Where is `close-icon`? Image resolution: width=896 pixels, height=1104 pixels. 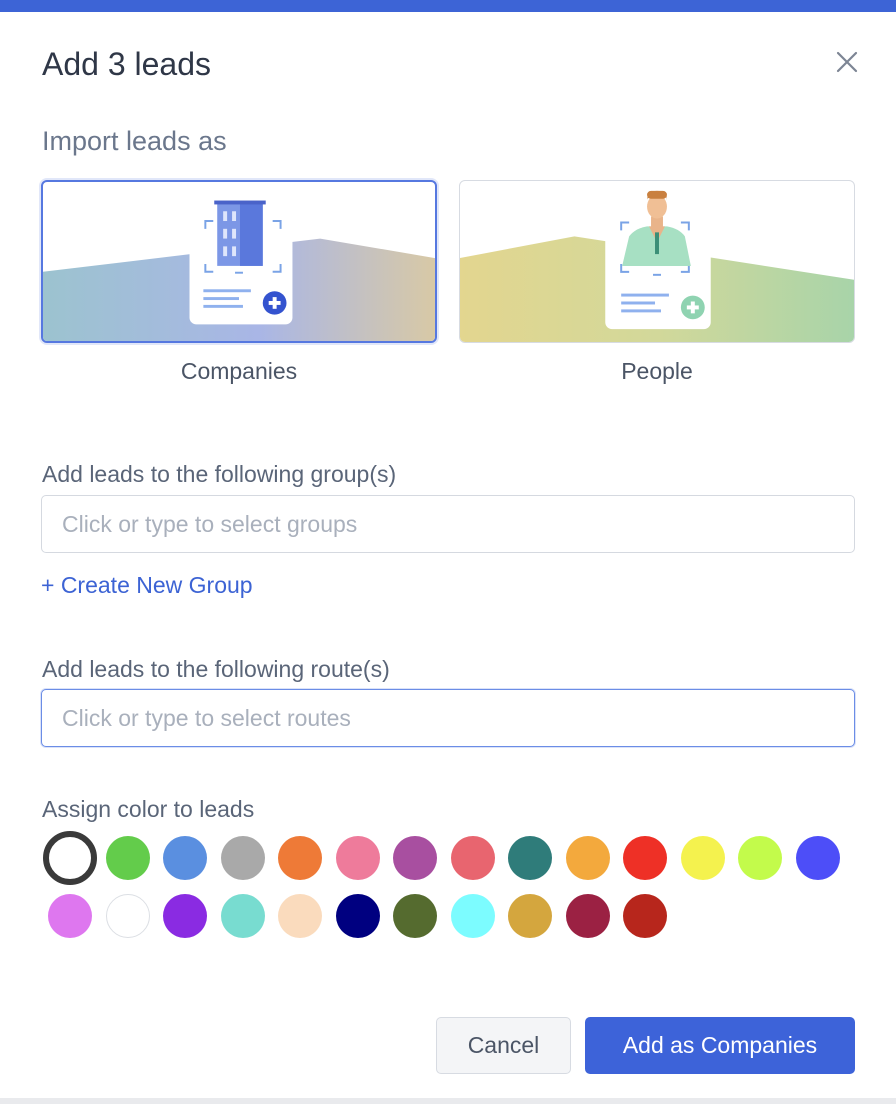
close-icon is located at coordinates (847, 62).